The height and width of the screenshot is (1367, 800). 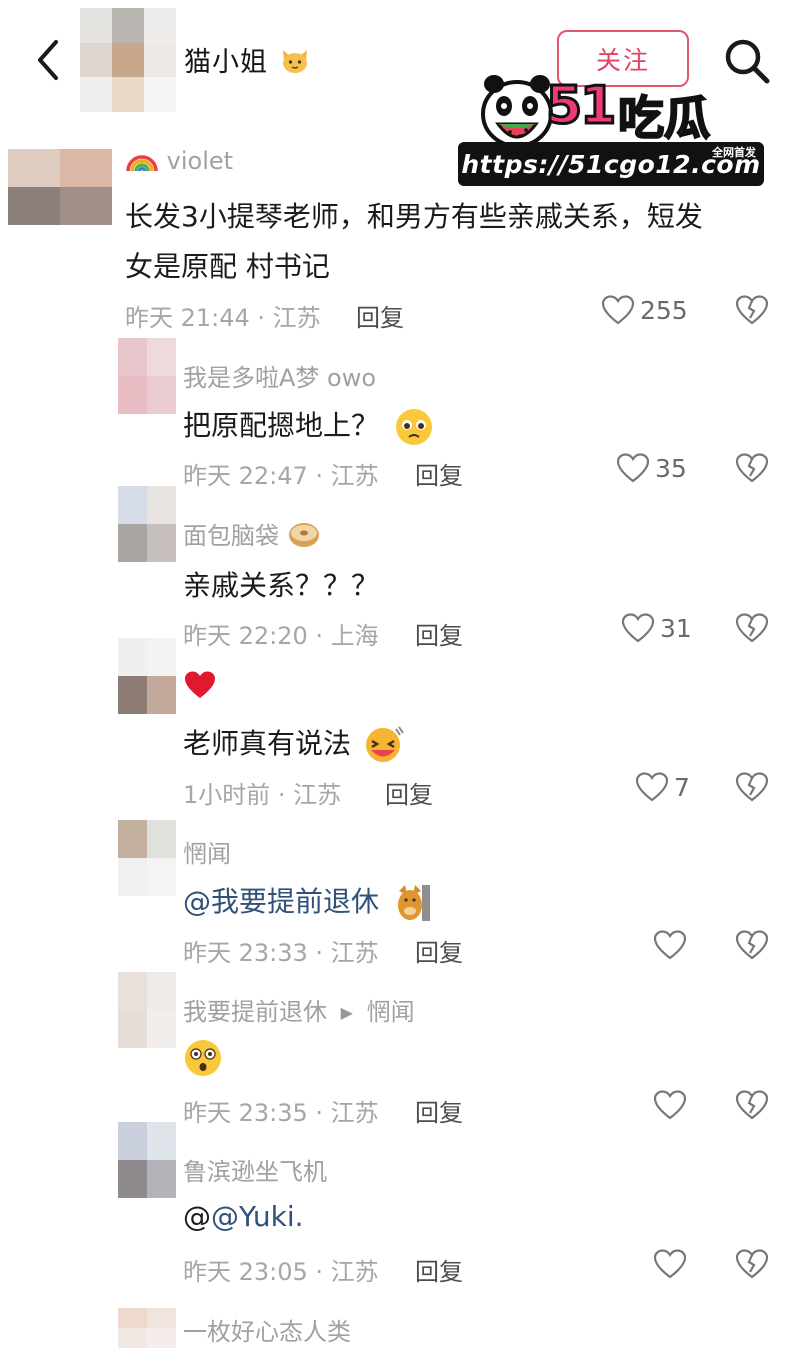 I want to click on comment-username: 鲁滨逊坐飞机, so click(x=255, y=1169).